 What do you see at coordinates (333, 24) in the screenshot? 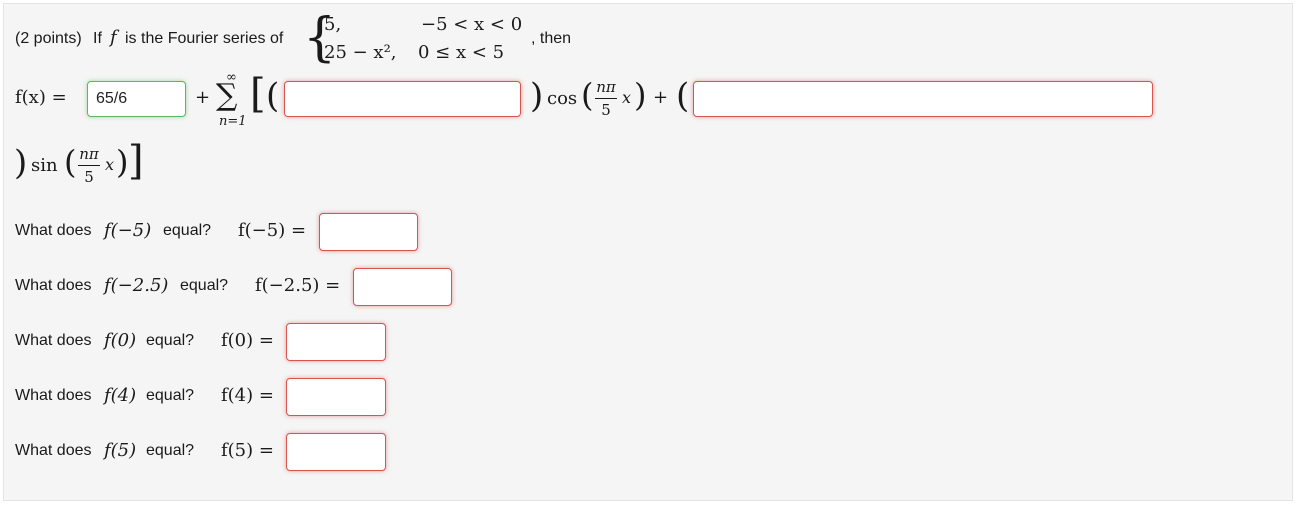
I see `piecewise-row1-value: 5,` at bounding box center [333, 24].